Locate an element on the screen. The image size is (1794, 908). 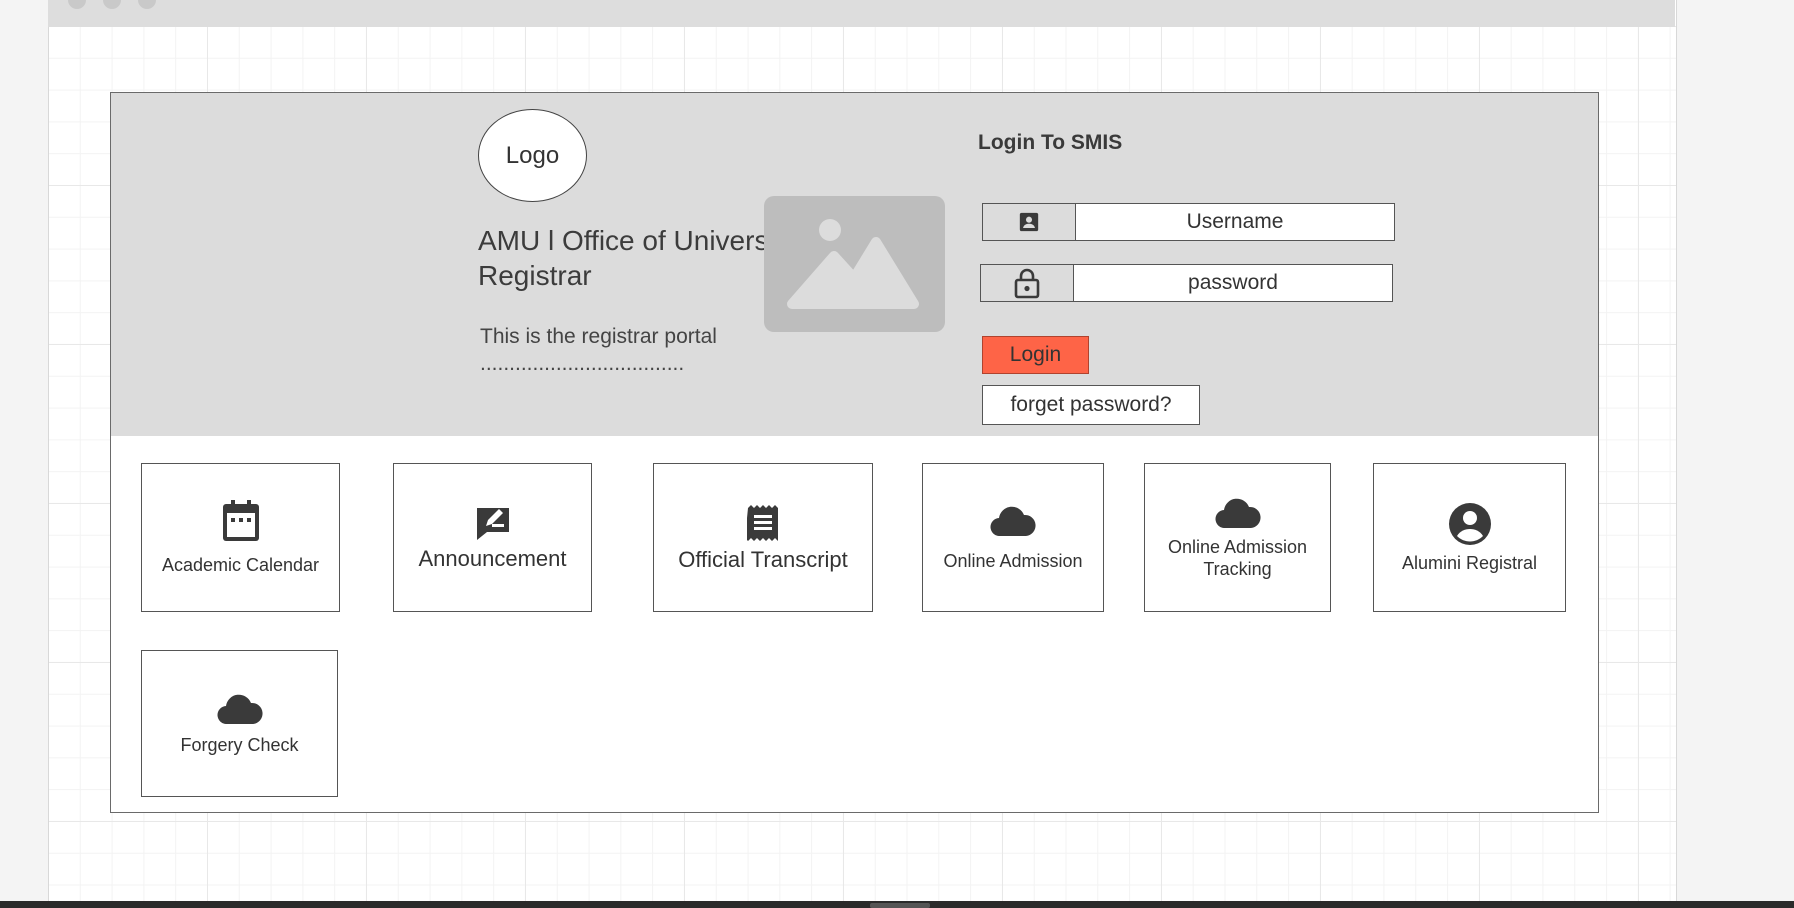
lock-icon is located at coordinates (1027, 283).